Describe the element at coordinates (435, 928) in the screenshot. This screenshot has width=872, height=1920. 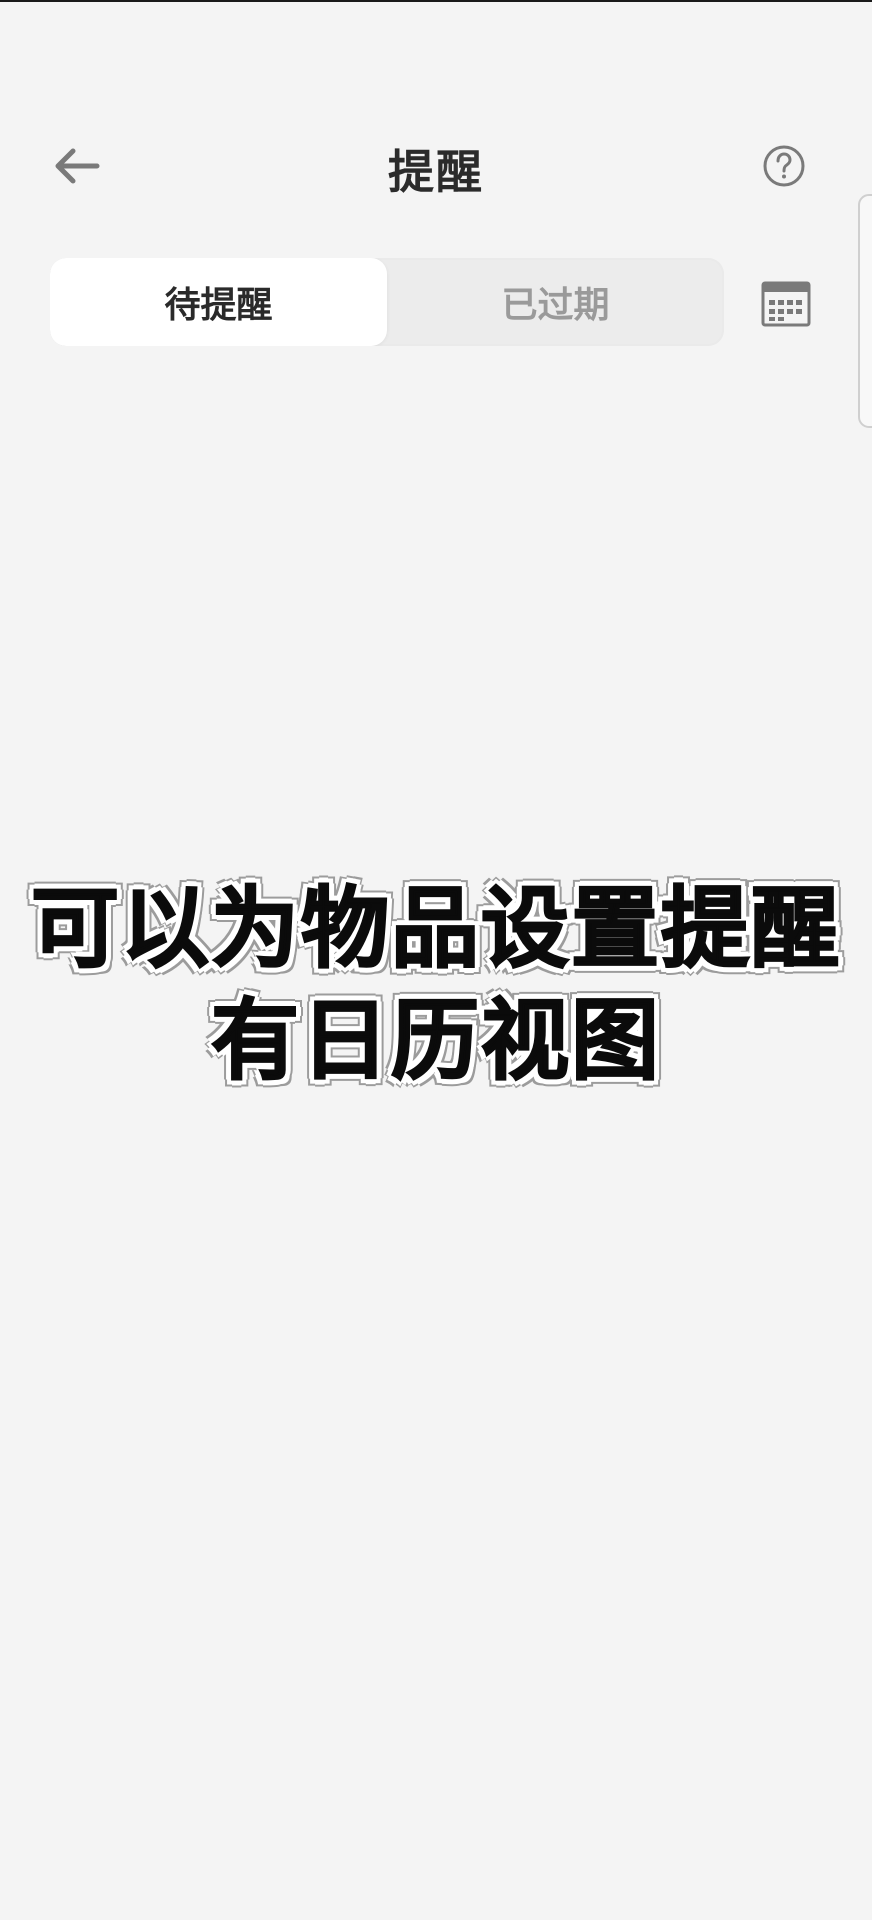
I see `caption-line-1: 可以为物品设置提醒` at that location.